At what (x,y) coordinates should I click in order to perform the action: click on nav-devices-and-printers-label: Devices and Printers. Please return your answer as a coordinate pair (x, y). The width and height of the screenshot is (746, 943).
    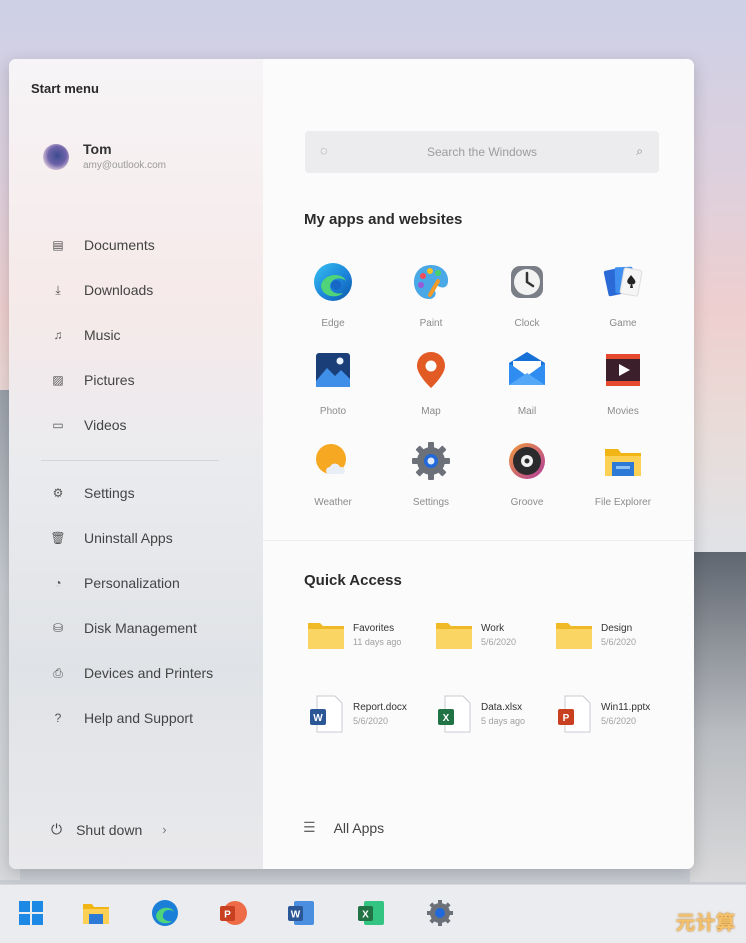
    Looking at the image, I should click on (149, 673).